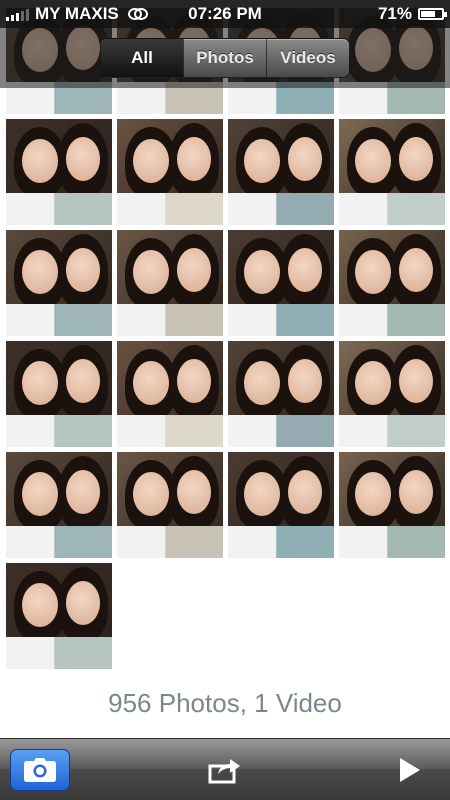 The width and height of the screenshot is (450, 800). What do you see at coordinates (137, 14) in the screenshot?
I see `sync-icon` at bounding box center [137, 14].